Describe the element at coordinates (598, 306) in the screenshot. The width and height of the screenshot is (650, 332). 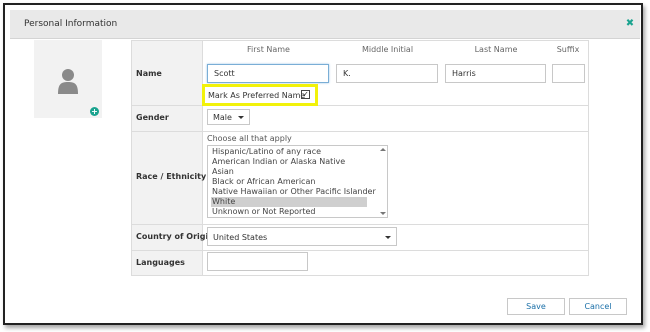
I see `cancel-button: Cancel` at that location.